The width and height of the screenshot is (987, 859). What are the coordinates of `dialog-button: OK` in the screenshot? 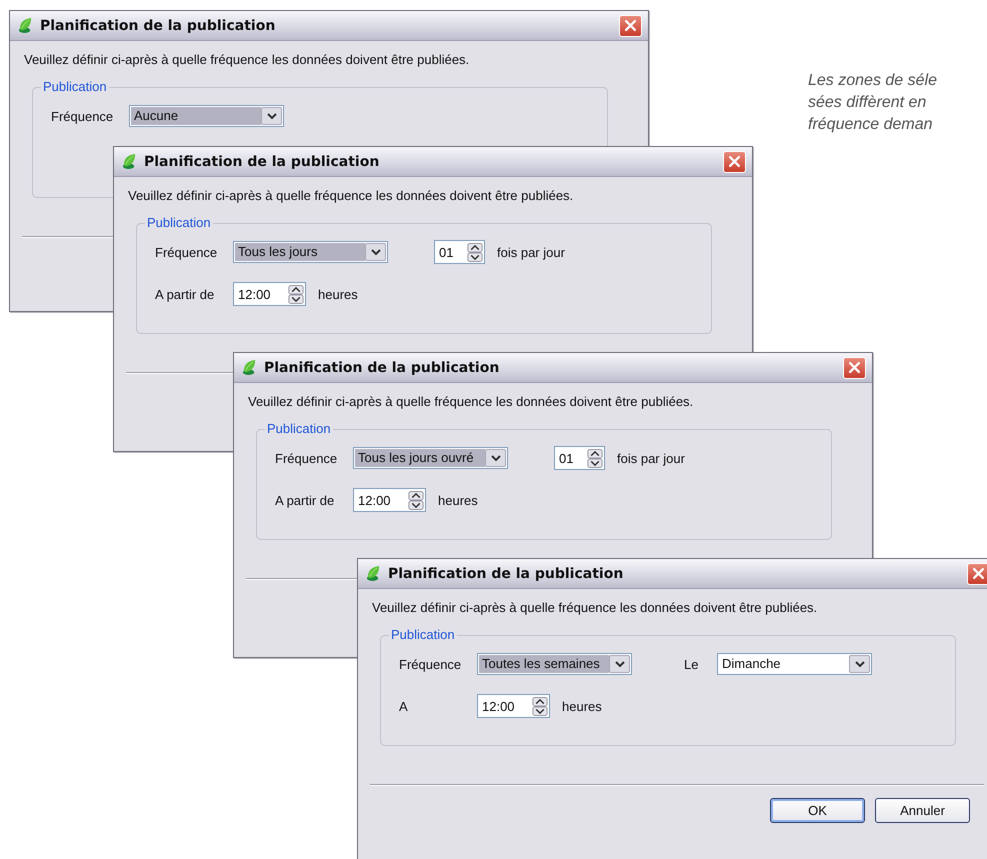 It's located at (817, 810).